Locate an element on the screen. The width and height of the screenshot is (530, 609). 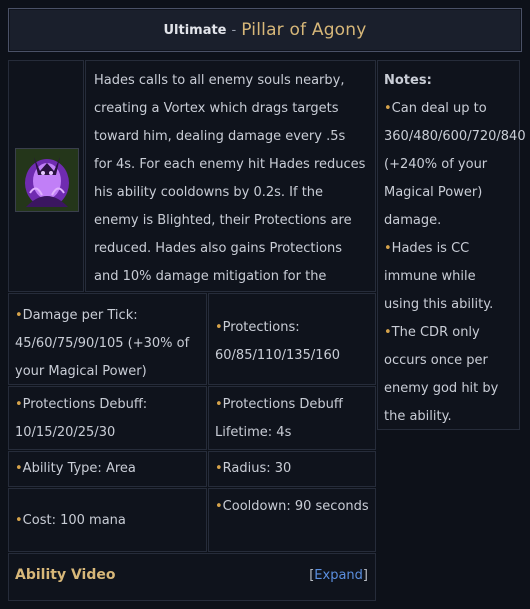
stat-protections: •Protections: 60/85/110/135/160 is located at coordinates (292, 339).